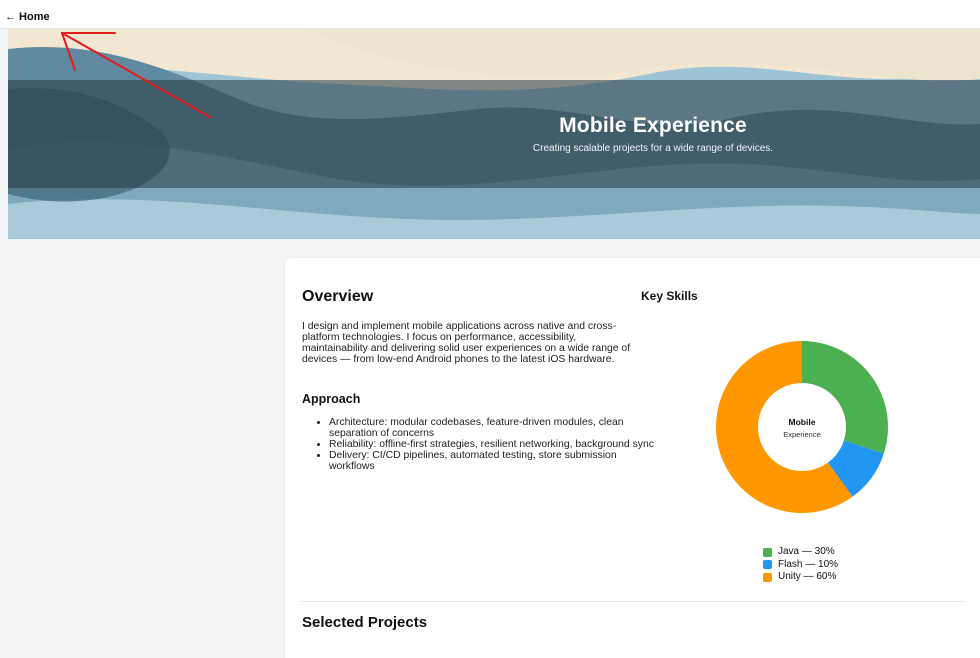 Image resolution: width=980 pixels, height=658 pixels. What do you see at coordinates (490, 14) in the screenshot?
I see `top-nav-bar: ← Home` at bounding box center [490, 14].